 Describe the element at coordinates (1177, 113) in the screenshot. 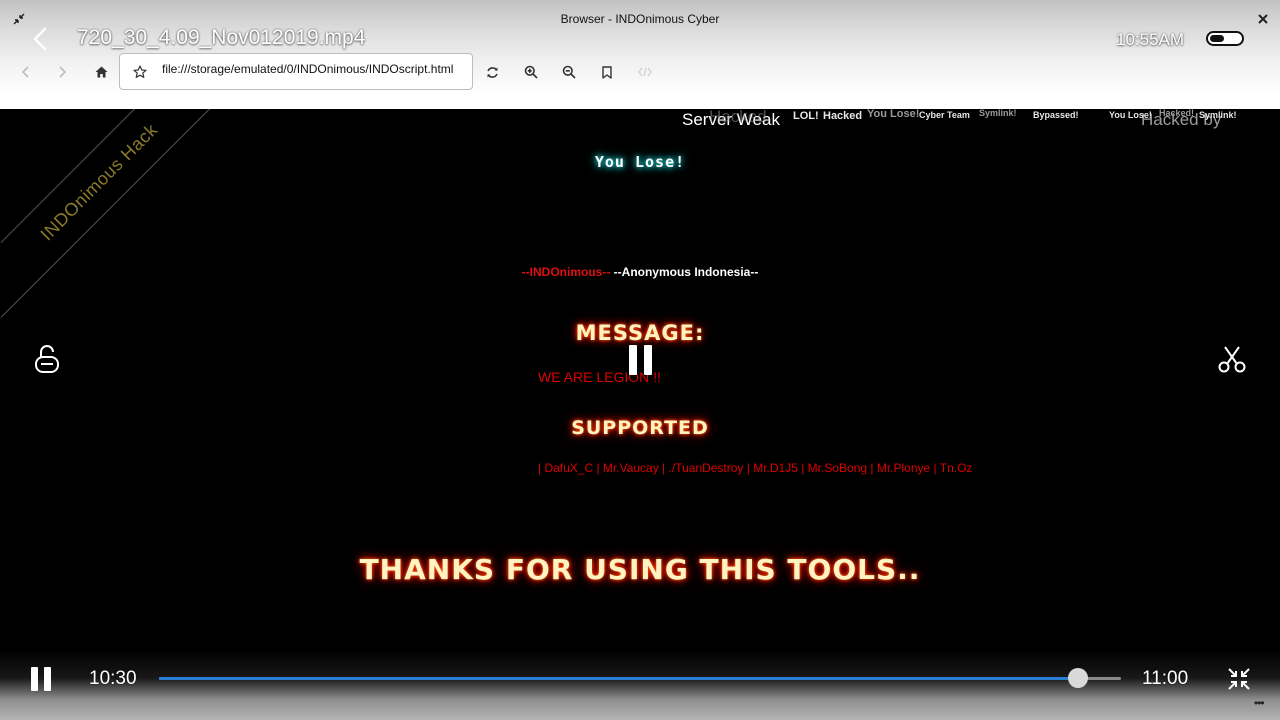

I see `ticker-text: Hacked!` at that location.